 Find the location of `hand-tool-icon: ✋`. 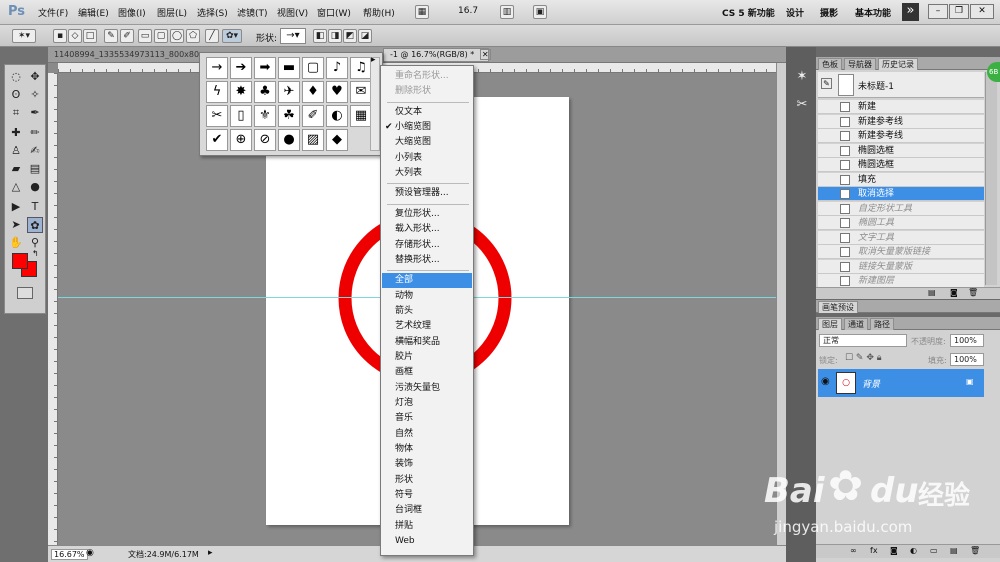

hand-tool-icon: ✋ is located at coordinates (16, 243).